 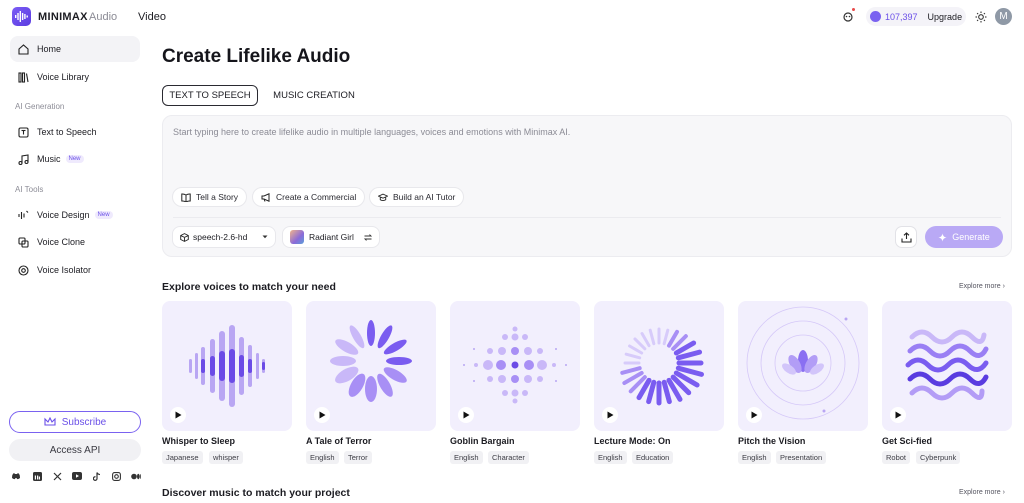 I want to click on sidebar-item-voice-isolator: Voice Isolator, so click(x=75, y=270).